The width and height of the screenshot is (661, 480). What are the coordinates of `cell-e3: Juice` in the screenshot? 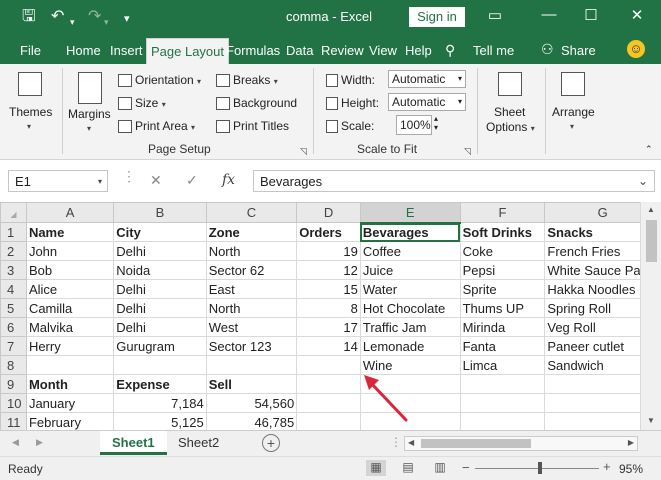 It's located at (410, 270).